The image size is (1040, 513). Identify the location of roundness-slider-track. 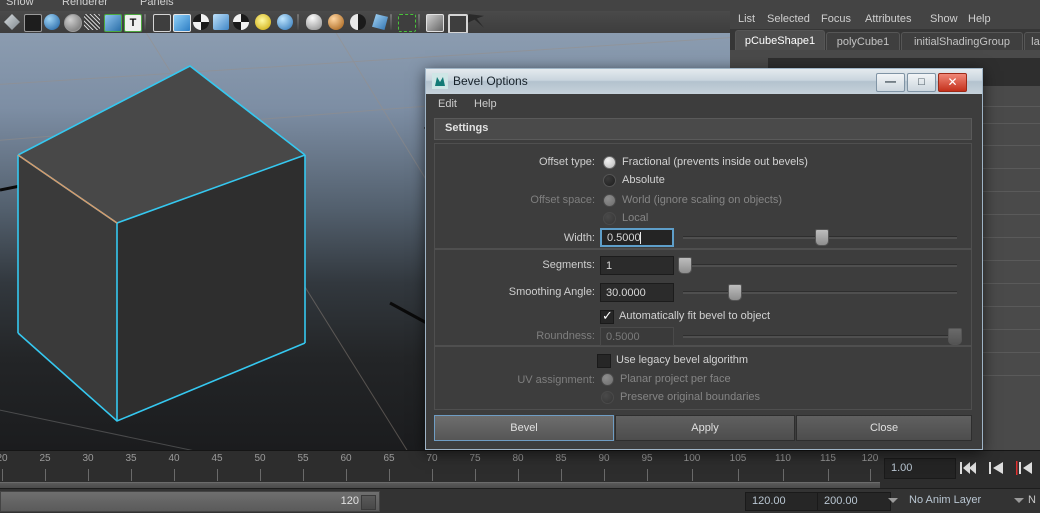
(820, 336).